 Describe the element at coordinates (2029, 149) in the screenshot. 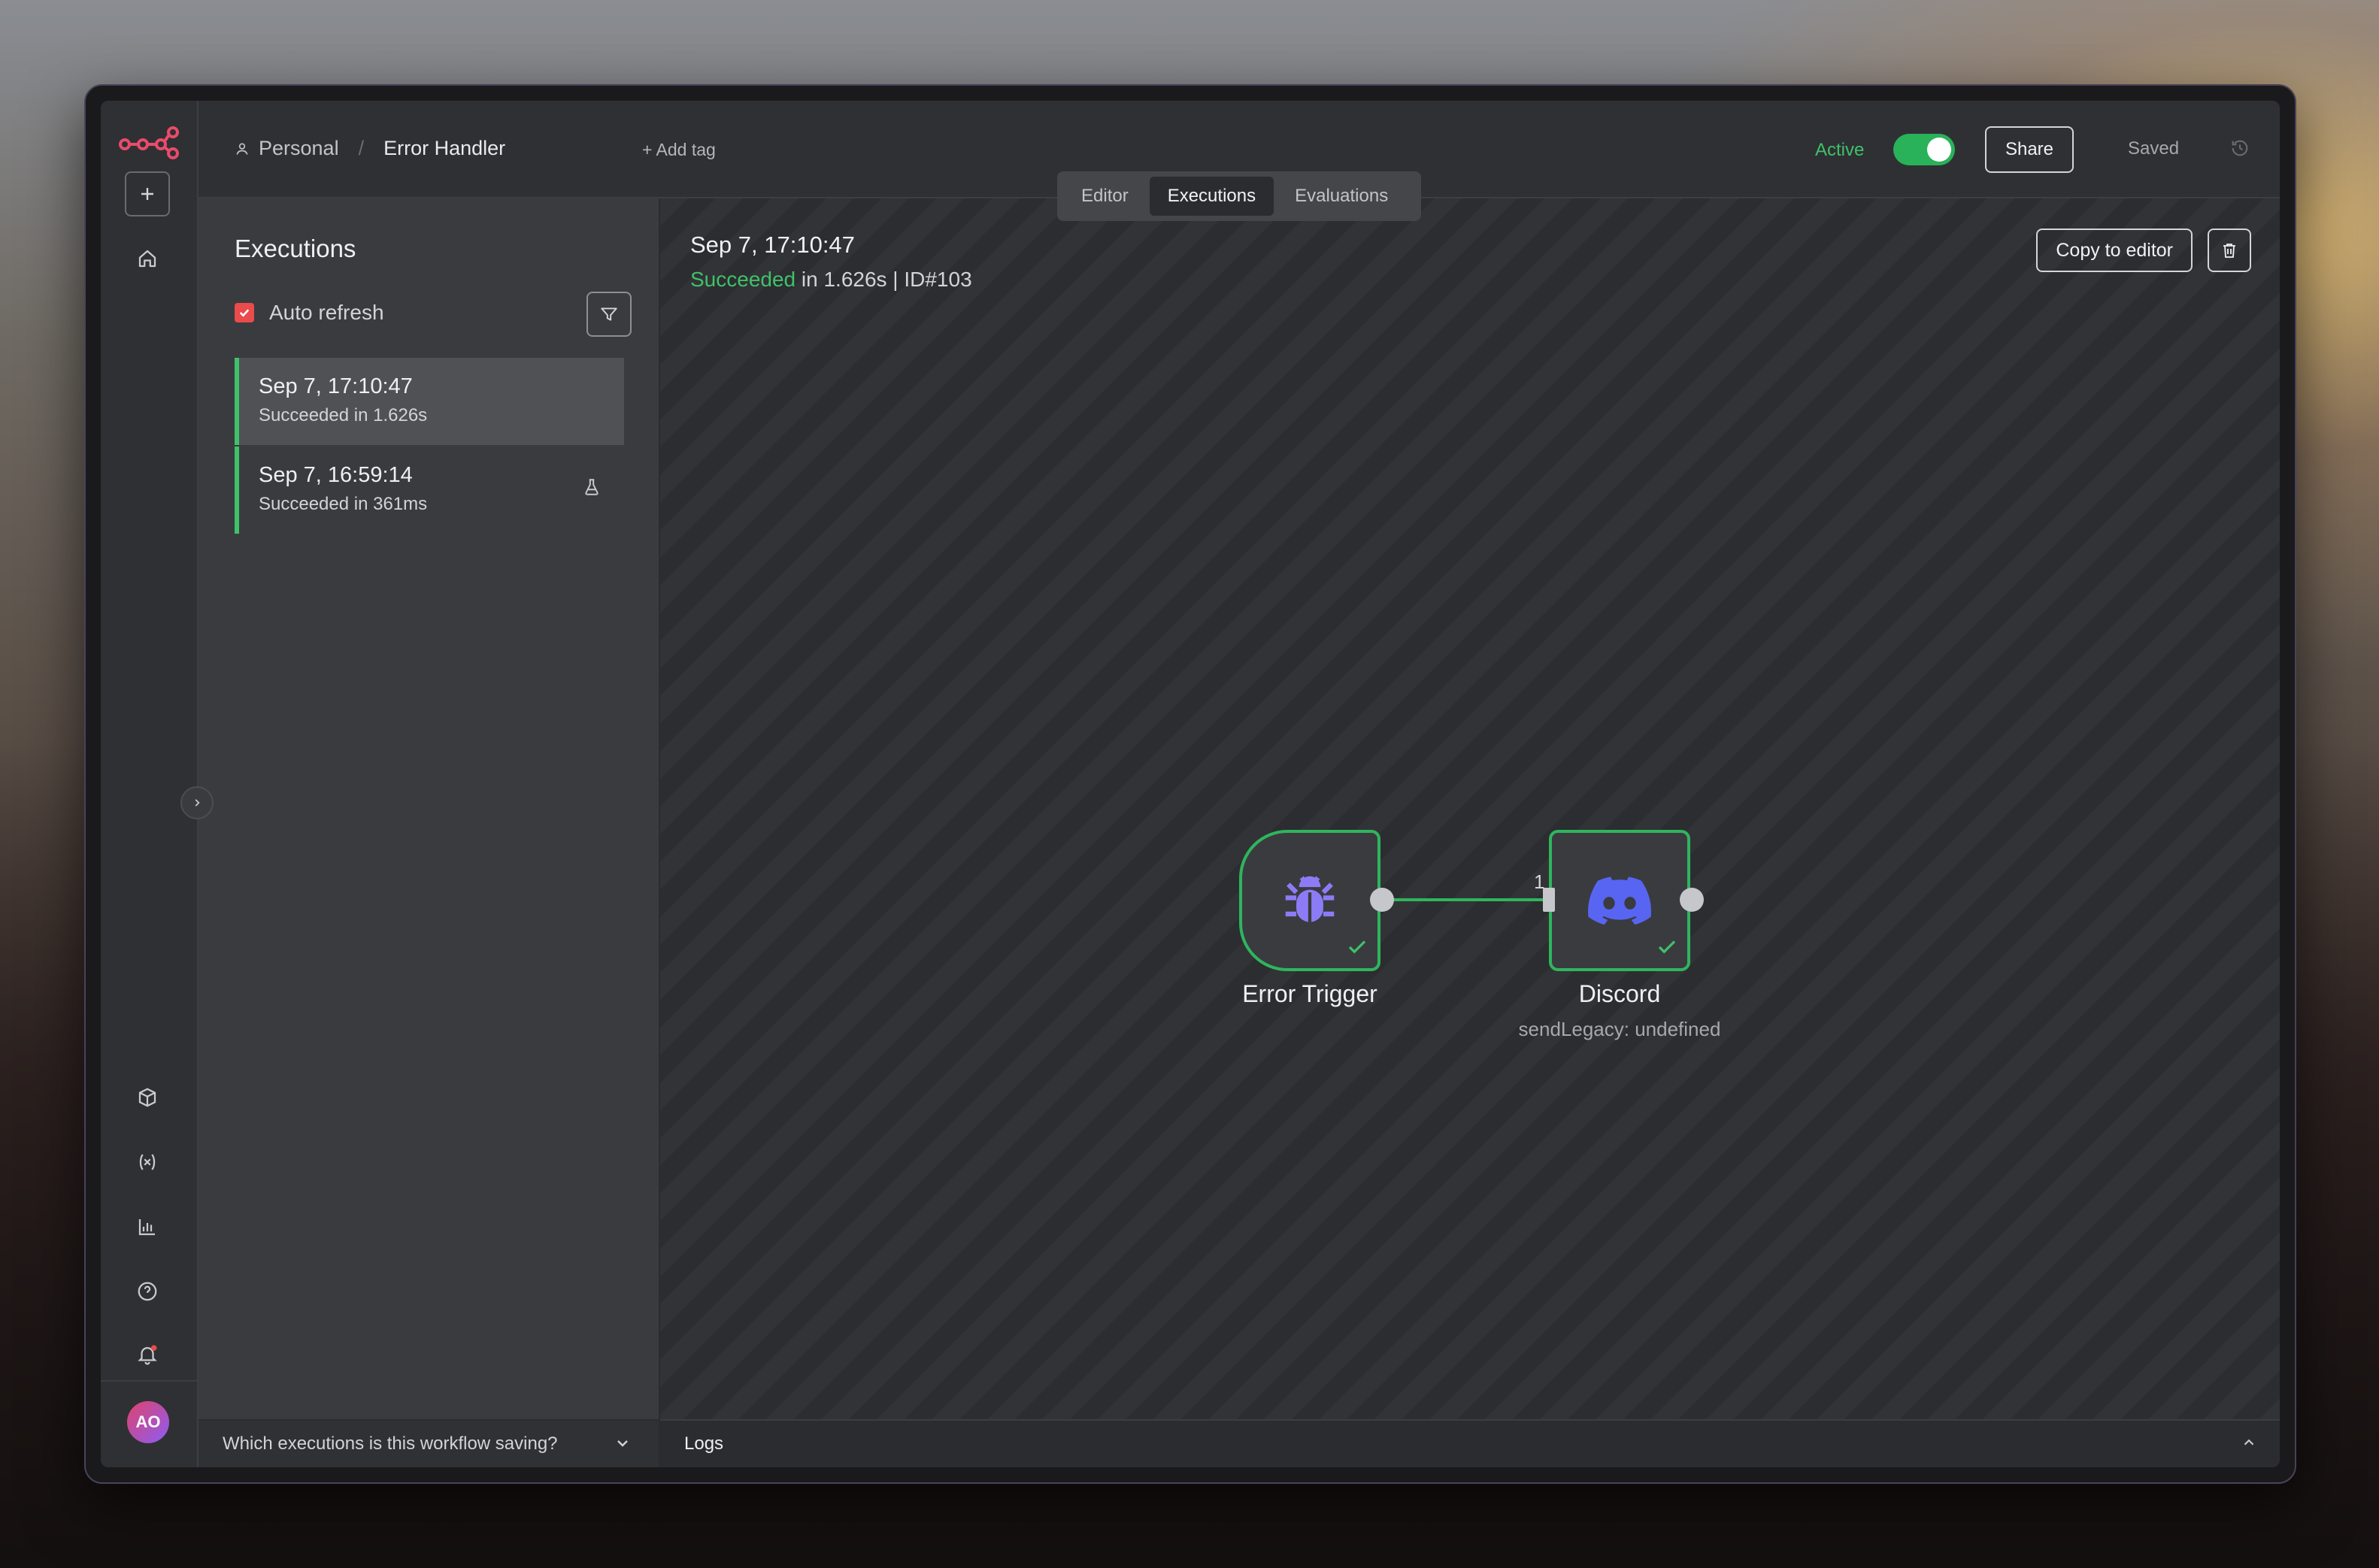

I see `share-button: Share` at that location.